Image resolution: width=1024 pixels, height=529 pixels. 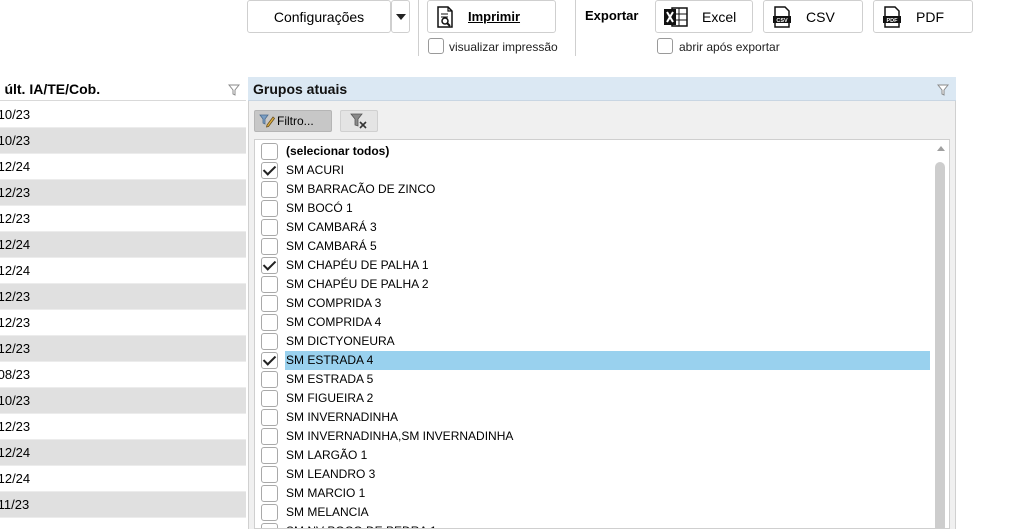 What do you see at coordinates (123, 505) in the screenshot?
I see `table-row: /11/23` at bounding box center [123, 505].